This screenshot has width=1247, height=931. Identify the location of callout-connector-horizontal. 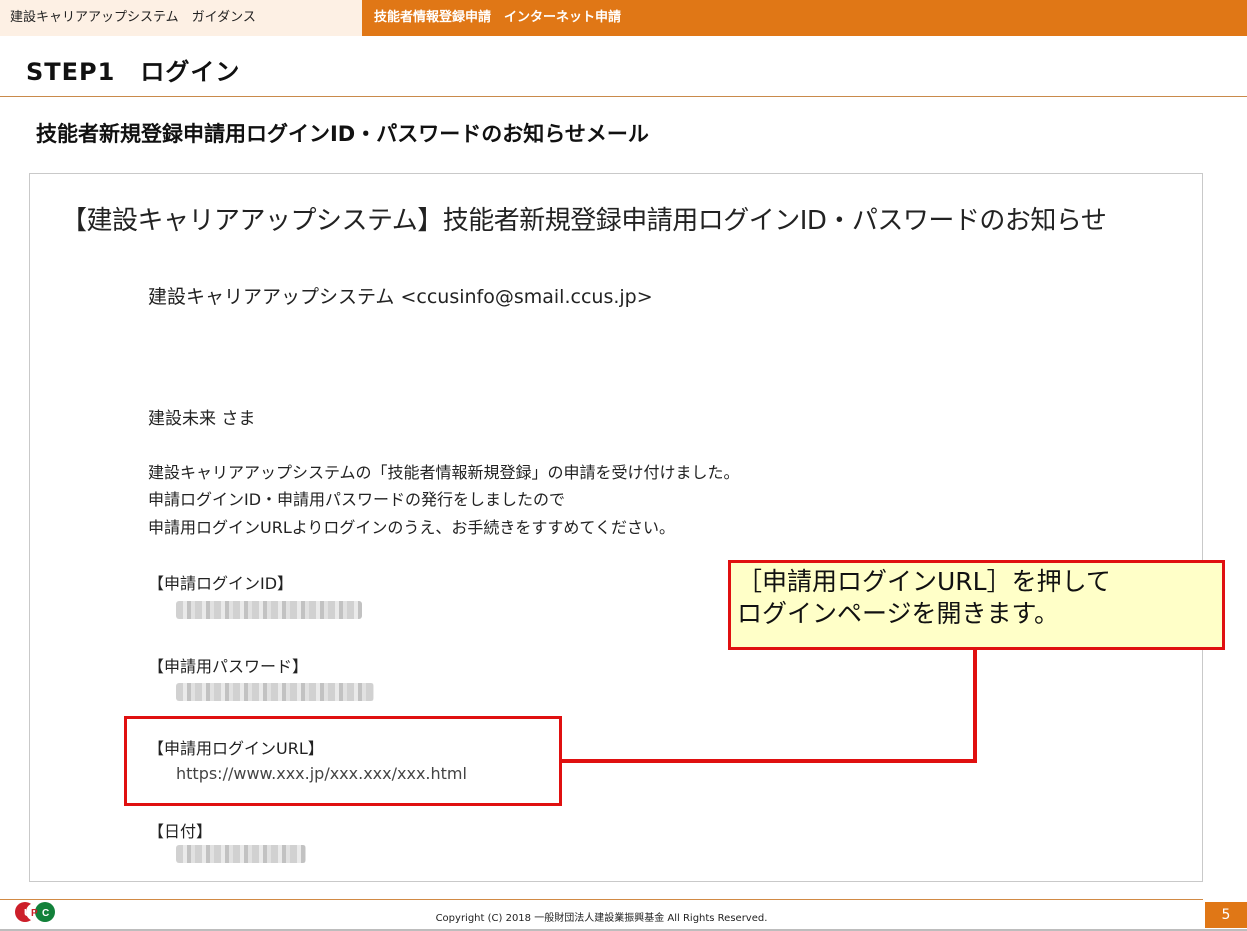
(769, 761).